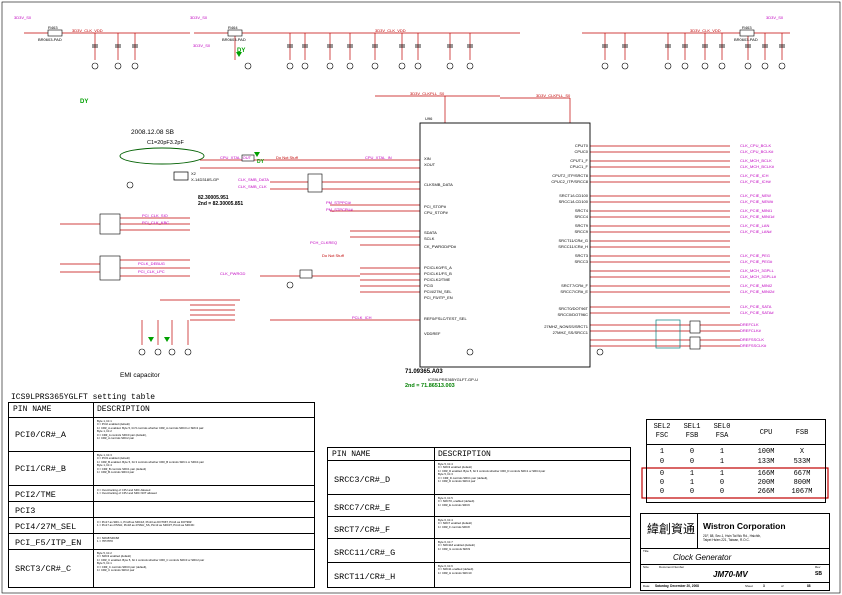 The width and height of the screenshot is (842, 595). What do you see at coordinates (570, 332) in the screenshot?
I see `chip-pin: 27MHZ_SS/SRCC1` at bounding box center [570, 332].